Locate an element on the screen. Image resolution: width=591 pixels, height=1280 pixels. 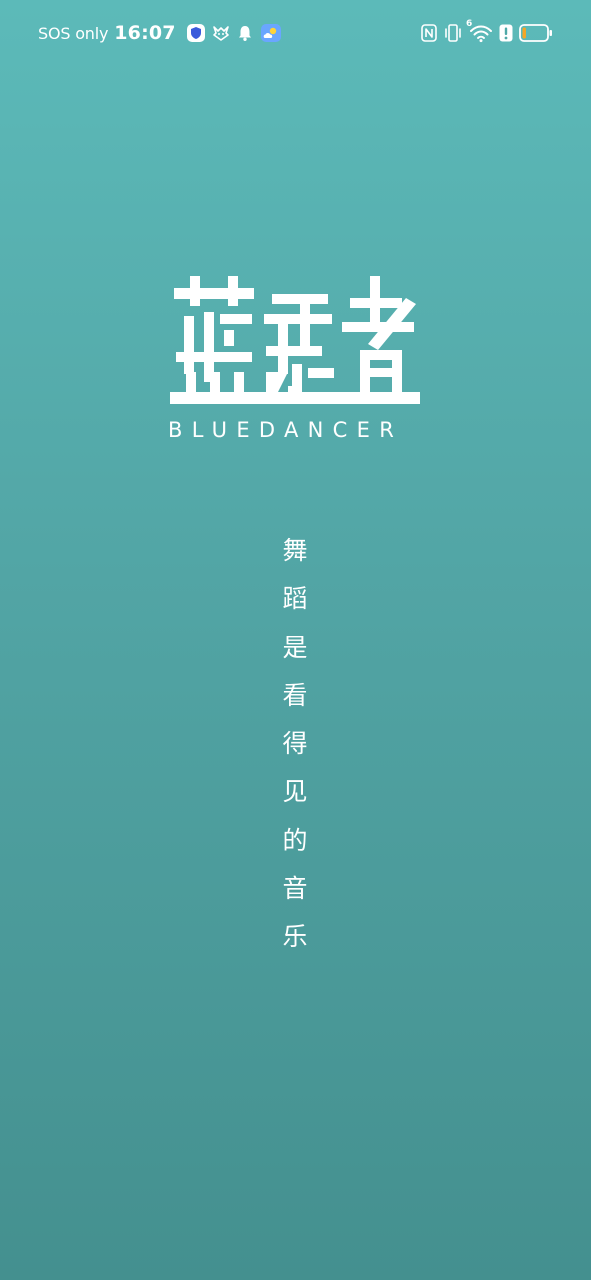
weather-icon is located at coordinates (271, 33).